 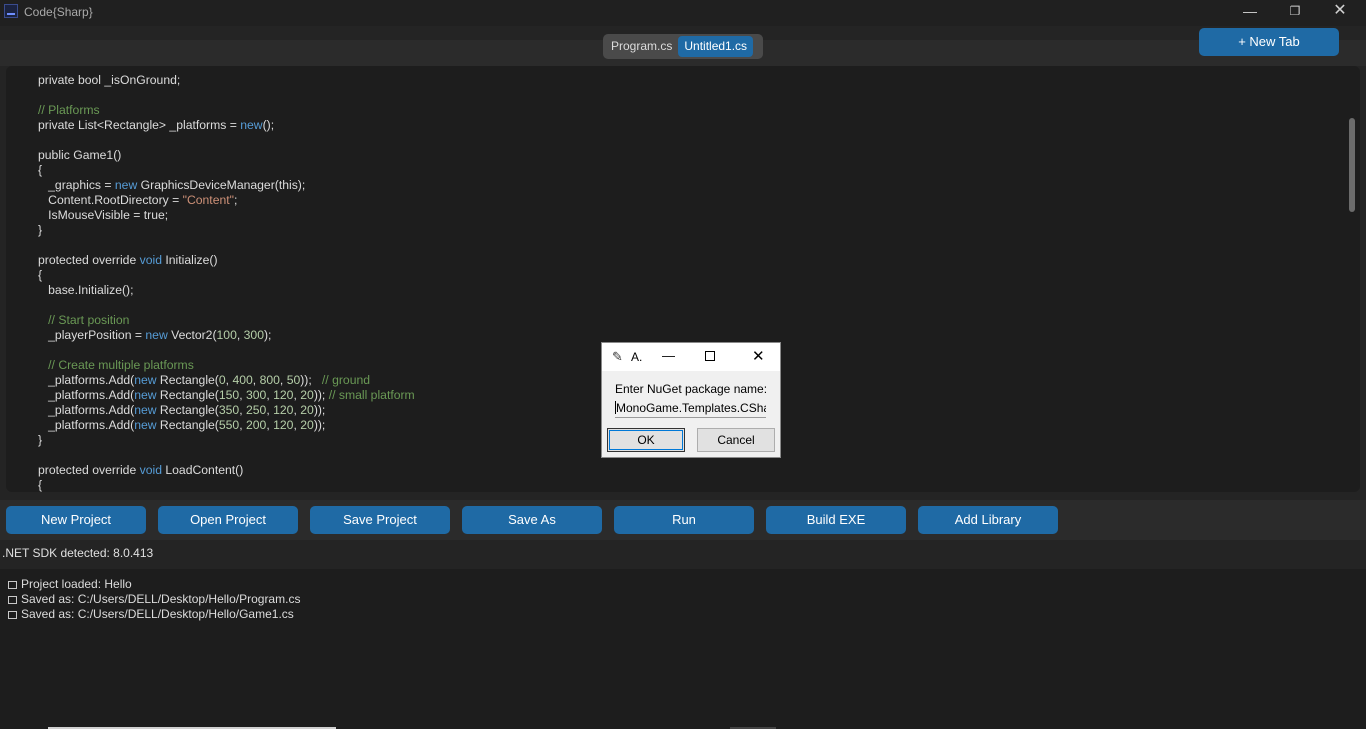 What do you see at coordinates (12, 585) in the screenshot?
I see `folder-icon` at bounding box center [12, 585].